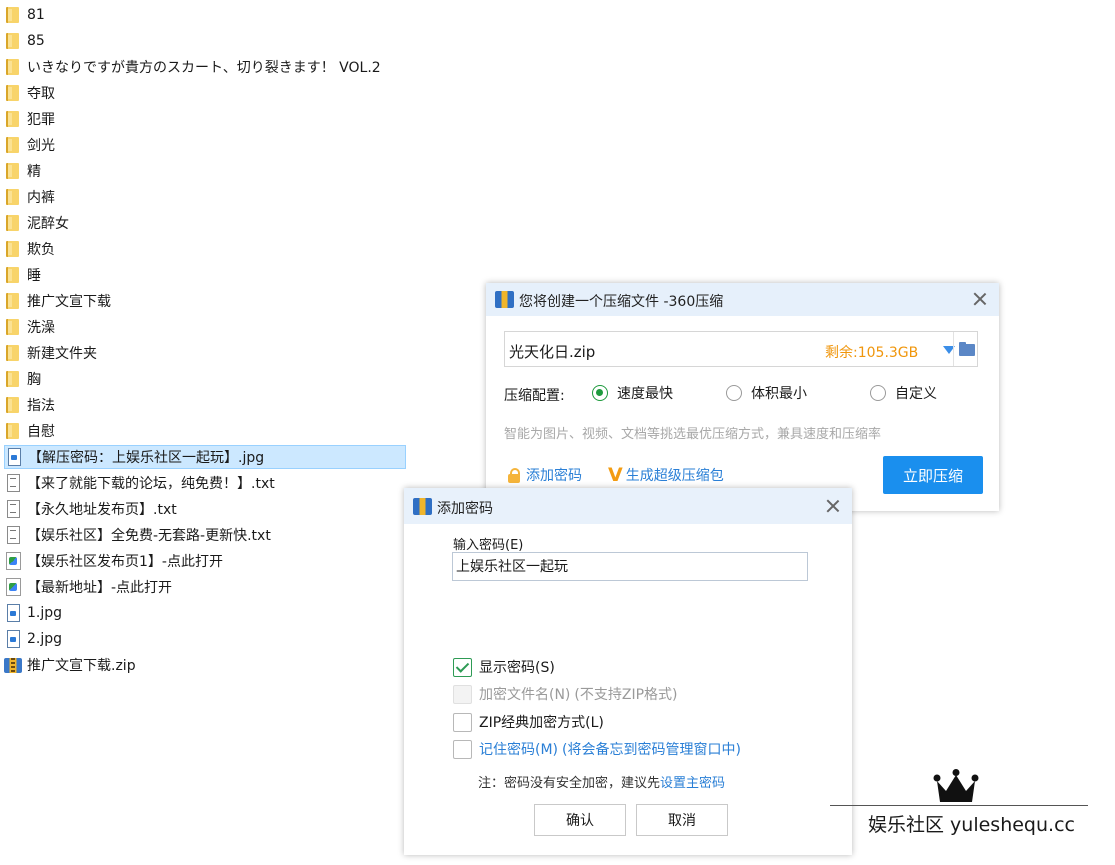 This screenshot has width=1115, height=865. I want to click on set-master-password-link: 设置主密码, so click(692, 783).